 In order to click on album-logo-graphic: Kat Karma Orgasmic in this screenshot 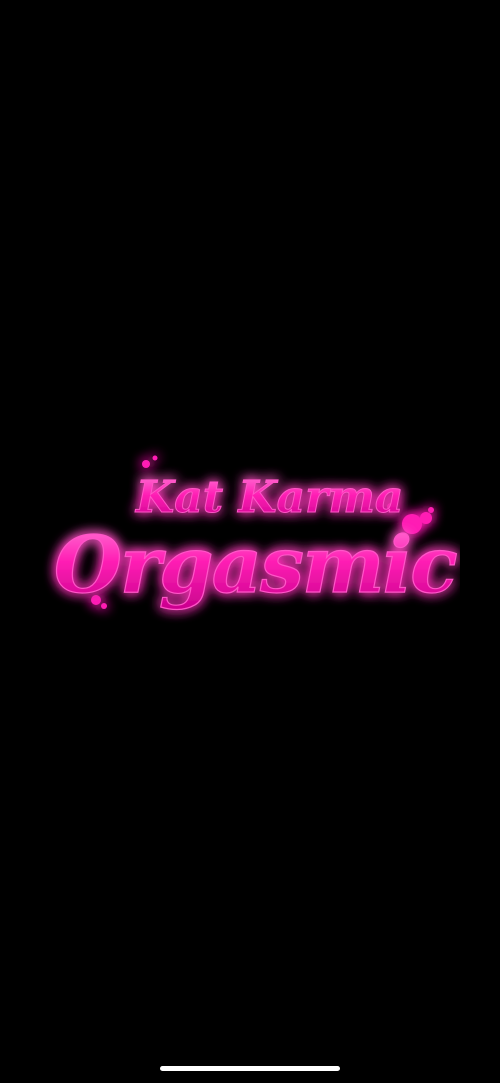, I will do `click(256, 533)`.